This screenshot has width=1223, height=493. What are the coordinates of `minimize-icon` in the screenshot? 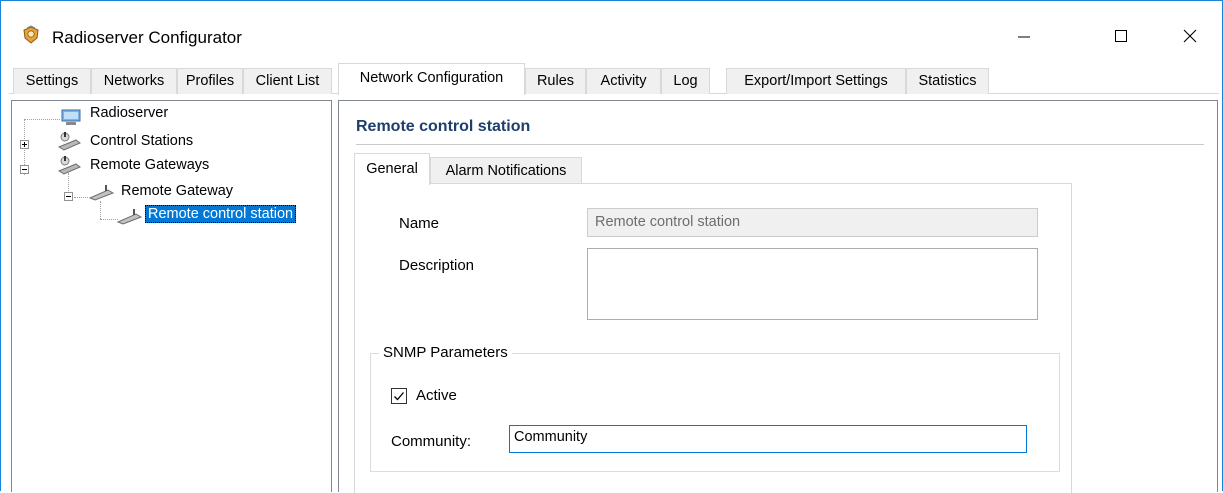 It's located at (1024, 37).